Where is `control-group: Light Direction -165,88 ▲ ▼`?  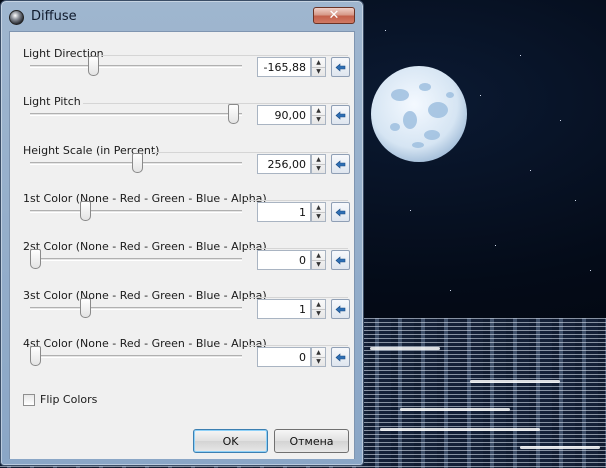 control-group: Light Direction -165,88 ▲ ▼ is located at coordinates (182, 71).